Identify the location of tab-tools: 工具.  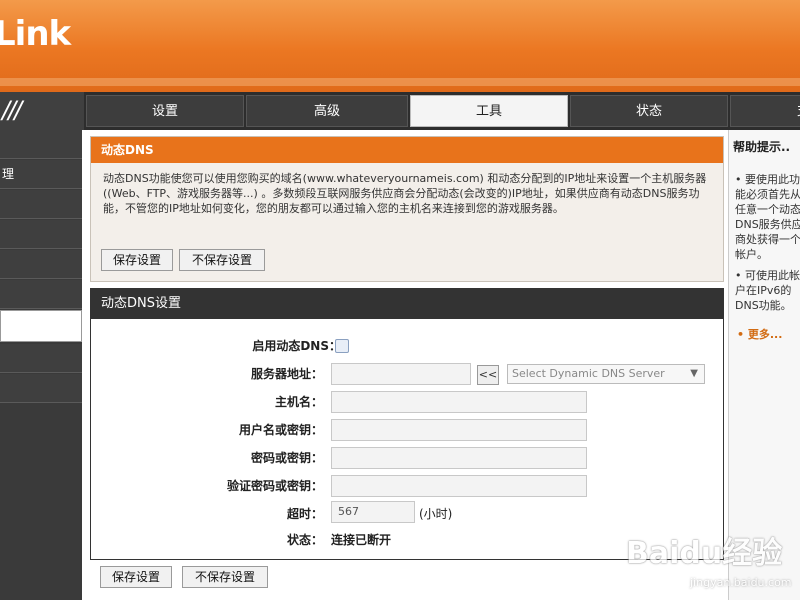
(489, 111).